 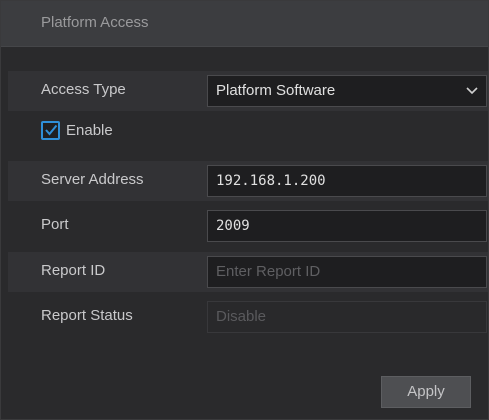 I want to click on server-address-input: 192.168.1.200, so click(x=347, y=181).